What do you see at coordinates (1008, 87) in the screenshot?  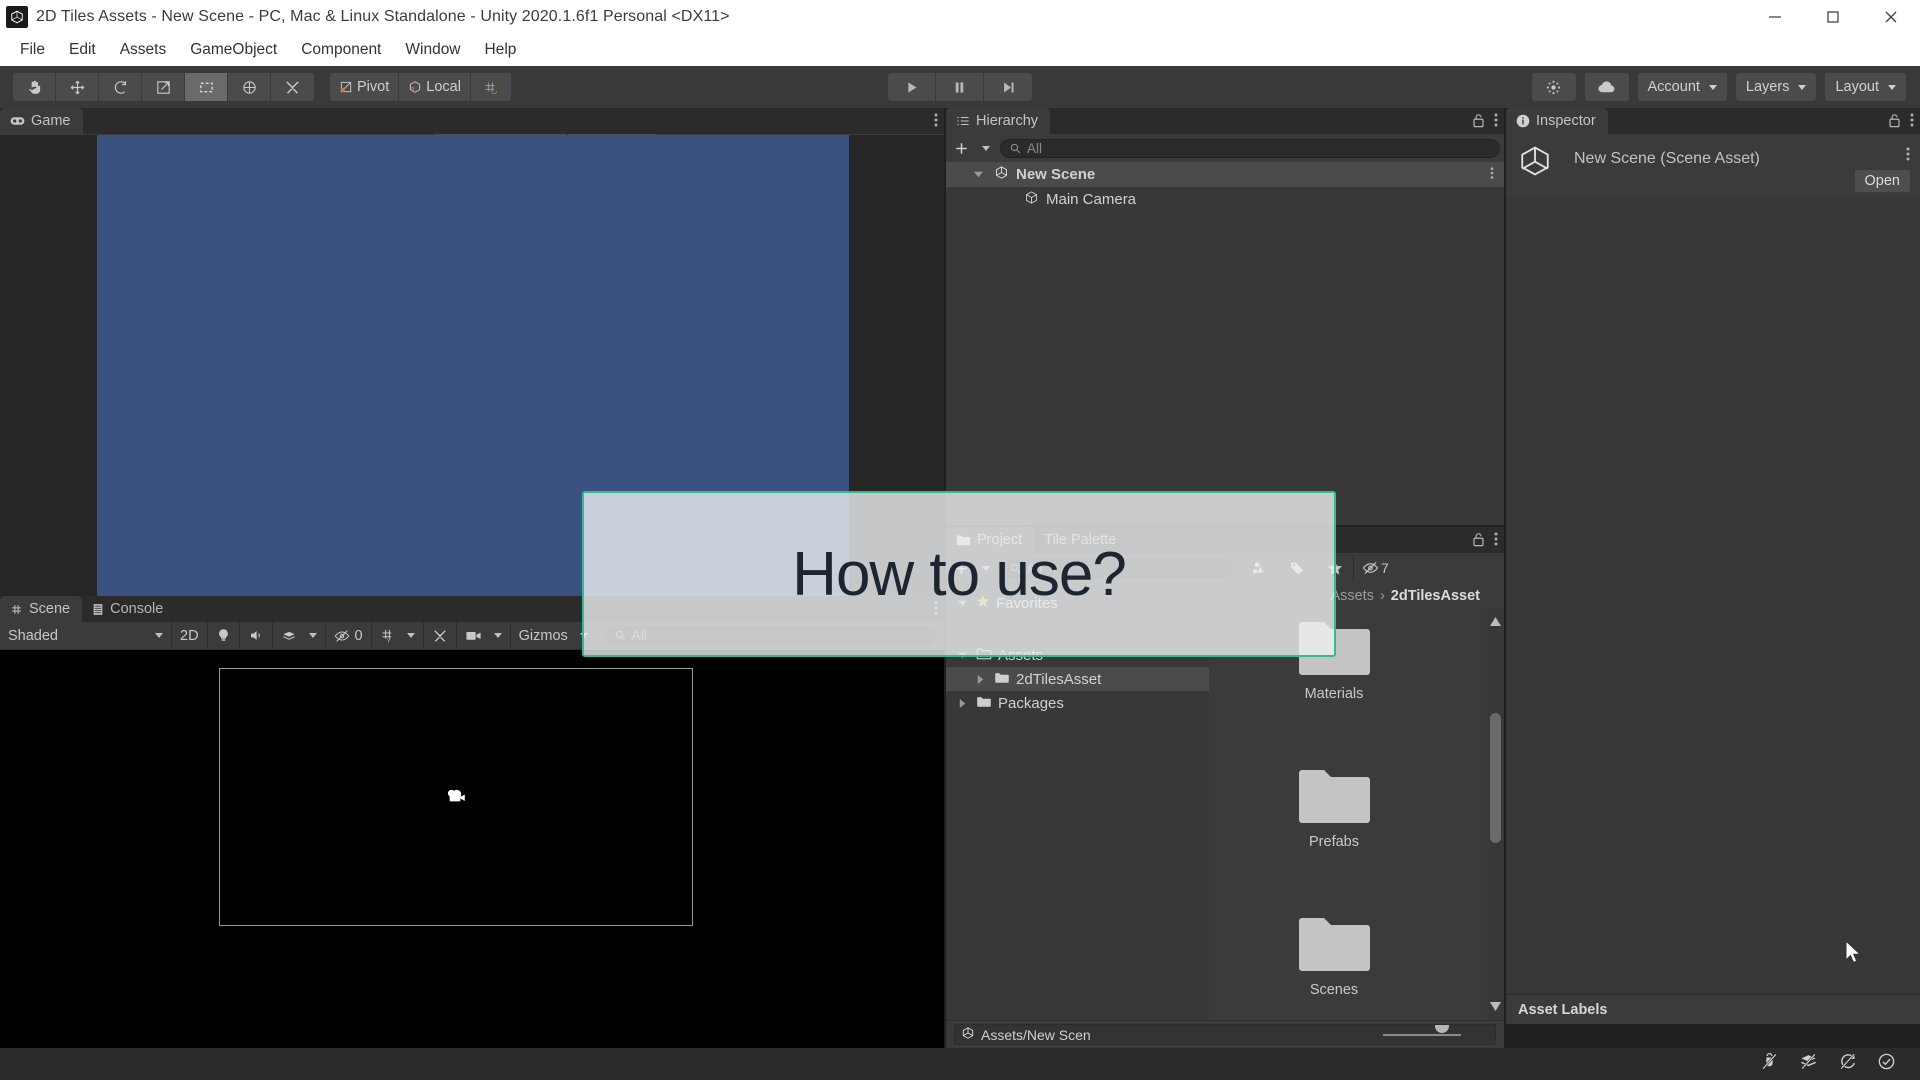 I see `step-icon` at bounding box center [1008, 87].